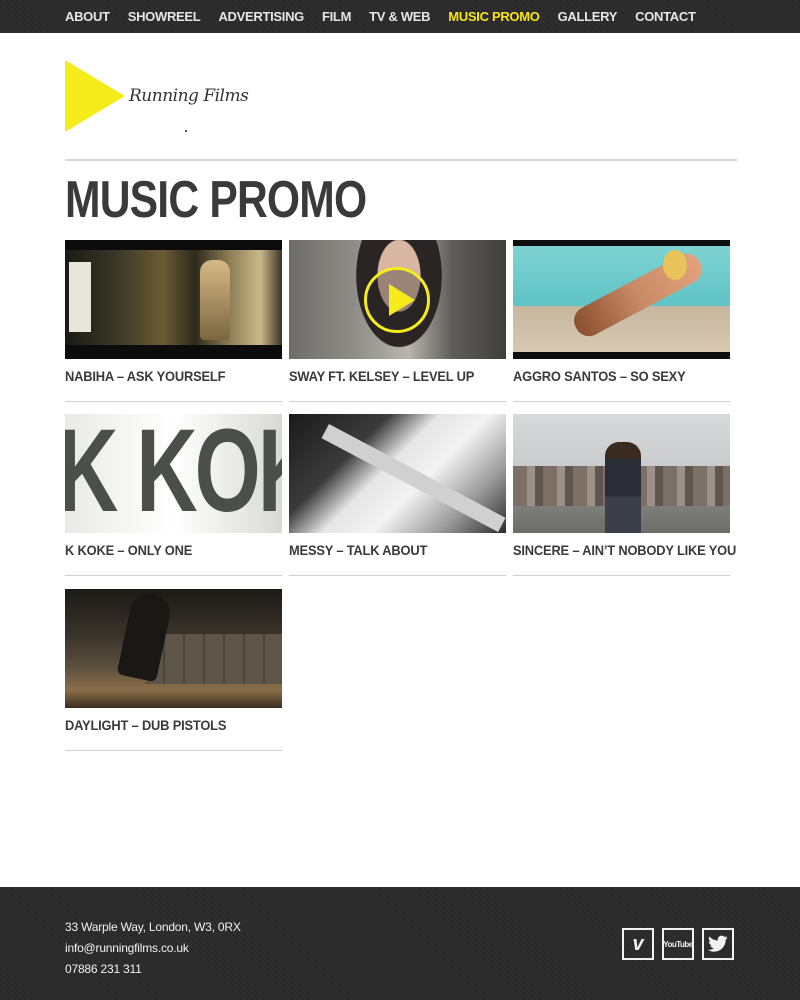 The height and width of the screenshot is (1000, 800). I want to click on youtube-glyph: YouTube, so click(678, 944).